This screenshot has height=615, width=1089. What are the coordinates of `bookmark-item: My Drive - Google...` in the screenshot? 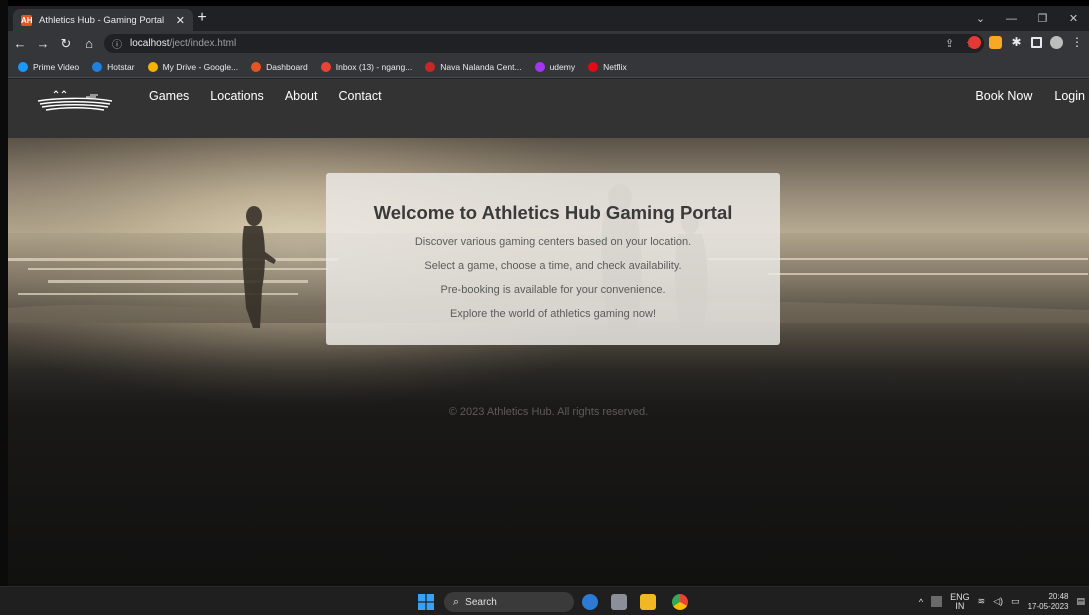 It's located at (193, 66).